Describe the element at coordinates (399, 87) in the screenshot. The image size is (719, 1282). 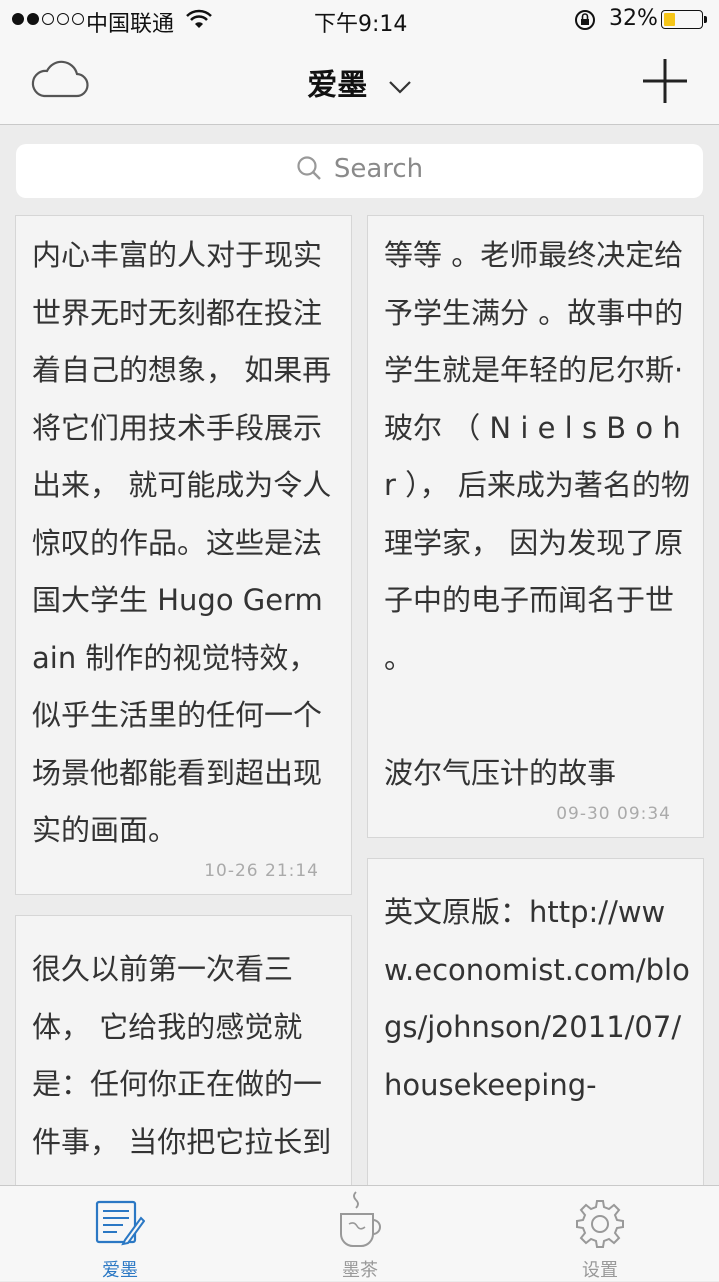
I see `chevron-down-icon` at that location.